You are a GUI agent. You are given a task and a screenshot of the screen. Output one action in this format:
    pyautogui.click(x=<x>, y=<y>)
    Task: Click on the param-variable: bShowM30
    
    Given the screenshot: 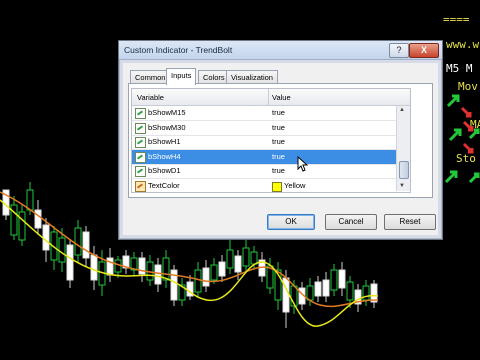 What is the action you would take?
    pyautogui.click(x=167, y=127)
    